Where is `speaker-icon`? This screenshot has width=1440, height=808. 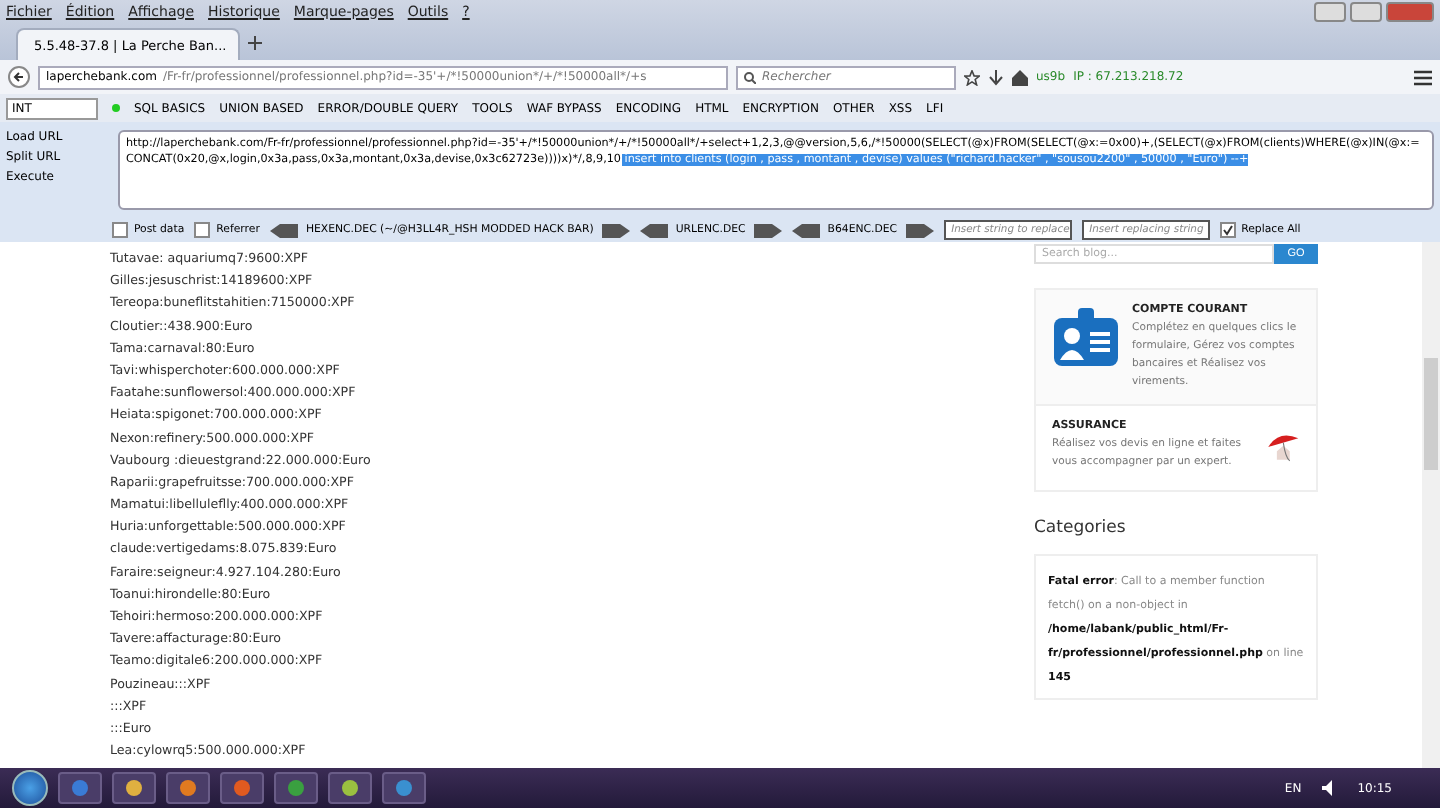 speaker-icon is located at coordinates (1329, 788).